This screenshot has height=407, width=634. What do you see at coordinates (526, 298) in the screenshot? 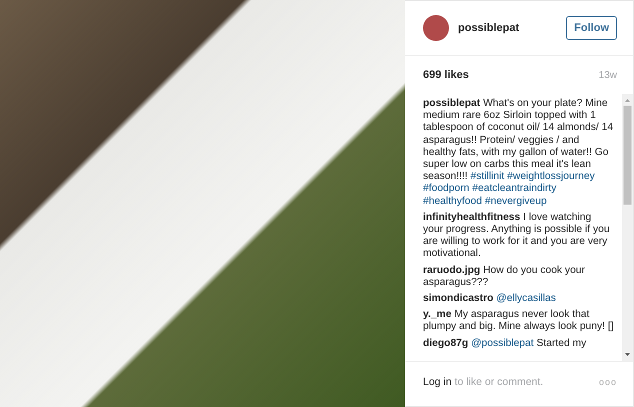
I see `comment-link: @ellycasillas` at bounding box center [526, 298].